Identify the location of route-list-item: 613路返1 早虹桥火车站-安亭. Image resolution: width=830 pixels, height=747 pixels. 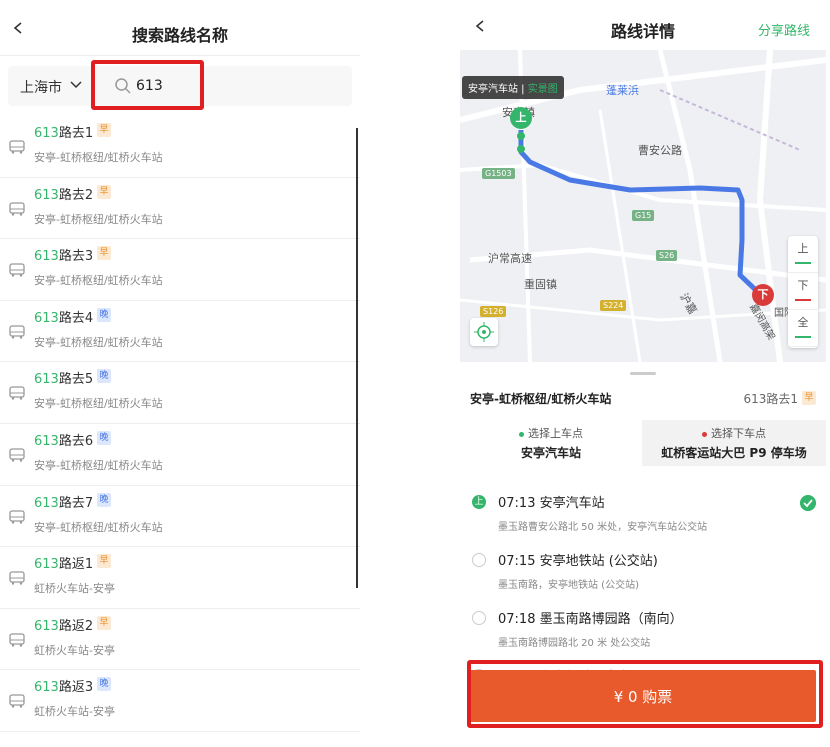
(180, 578).